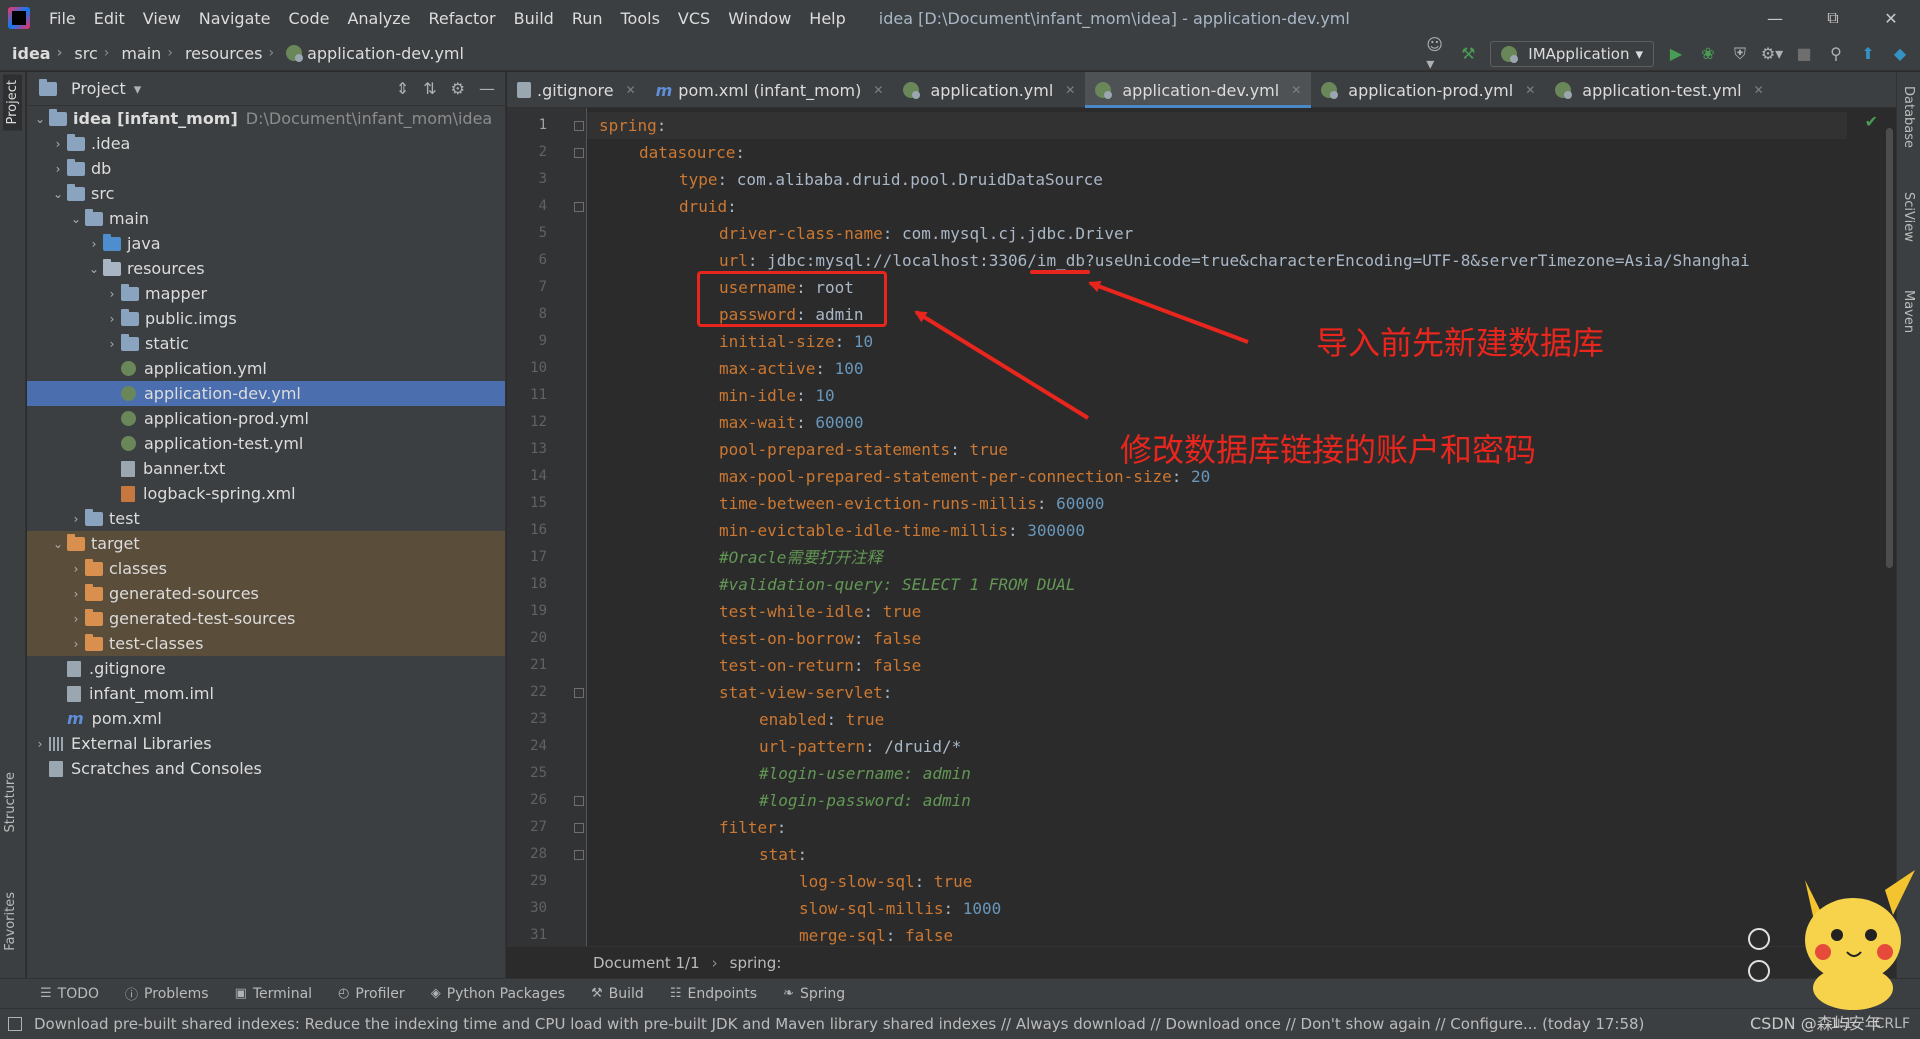 The image size is (1920, 1039). What do you see at coordinates (223, 53) in the screenshot?
I see `breadcrumb-item: resources ›` at bounding box center [223, 53].